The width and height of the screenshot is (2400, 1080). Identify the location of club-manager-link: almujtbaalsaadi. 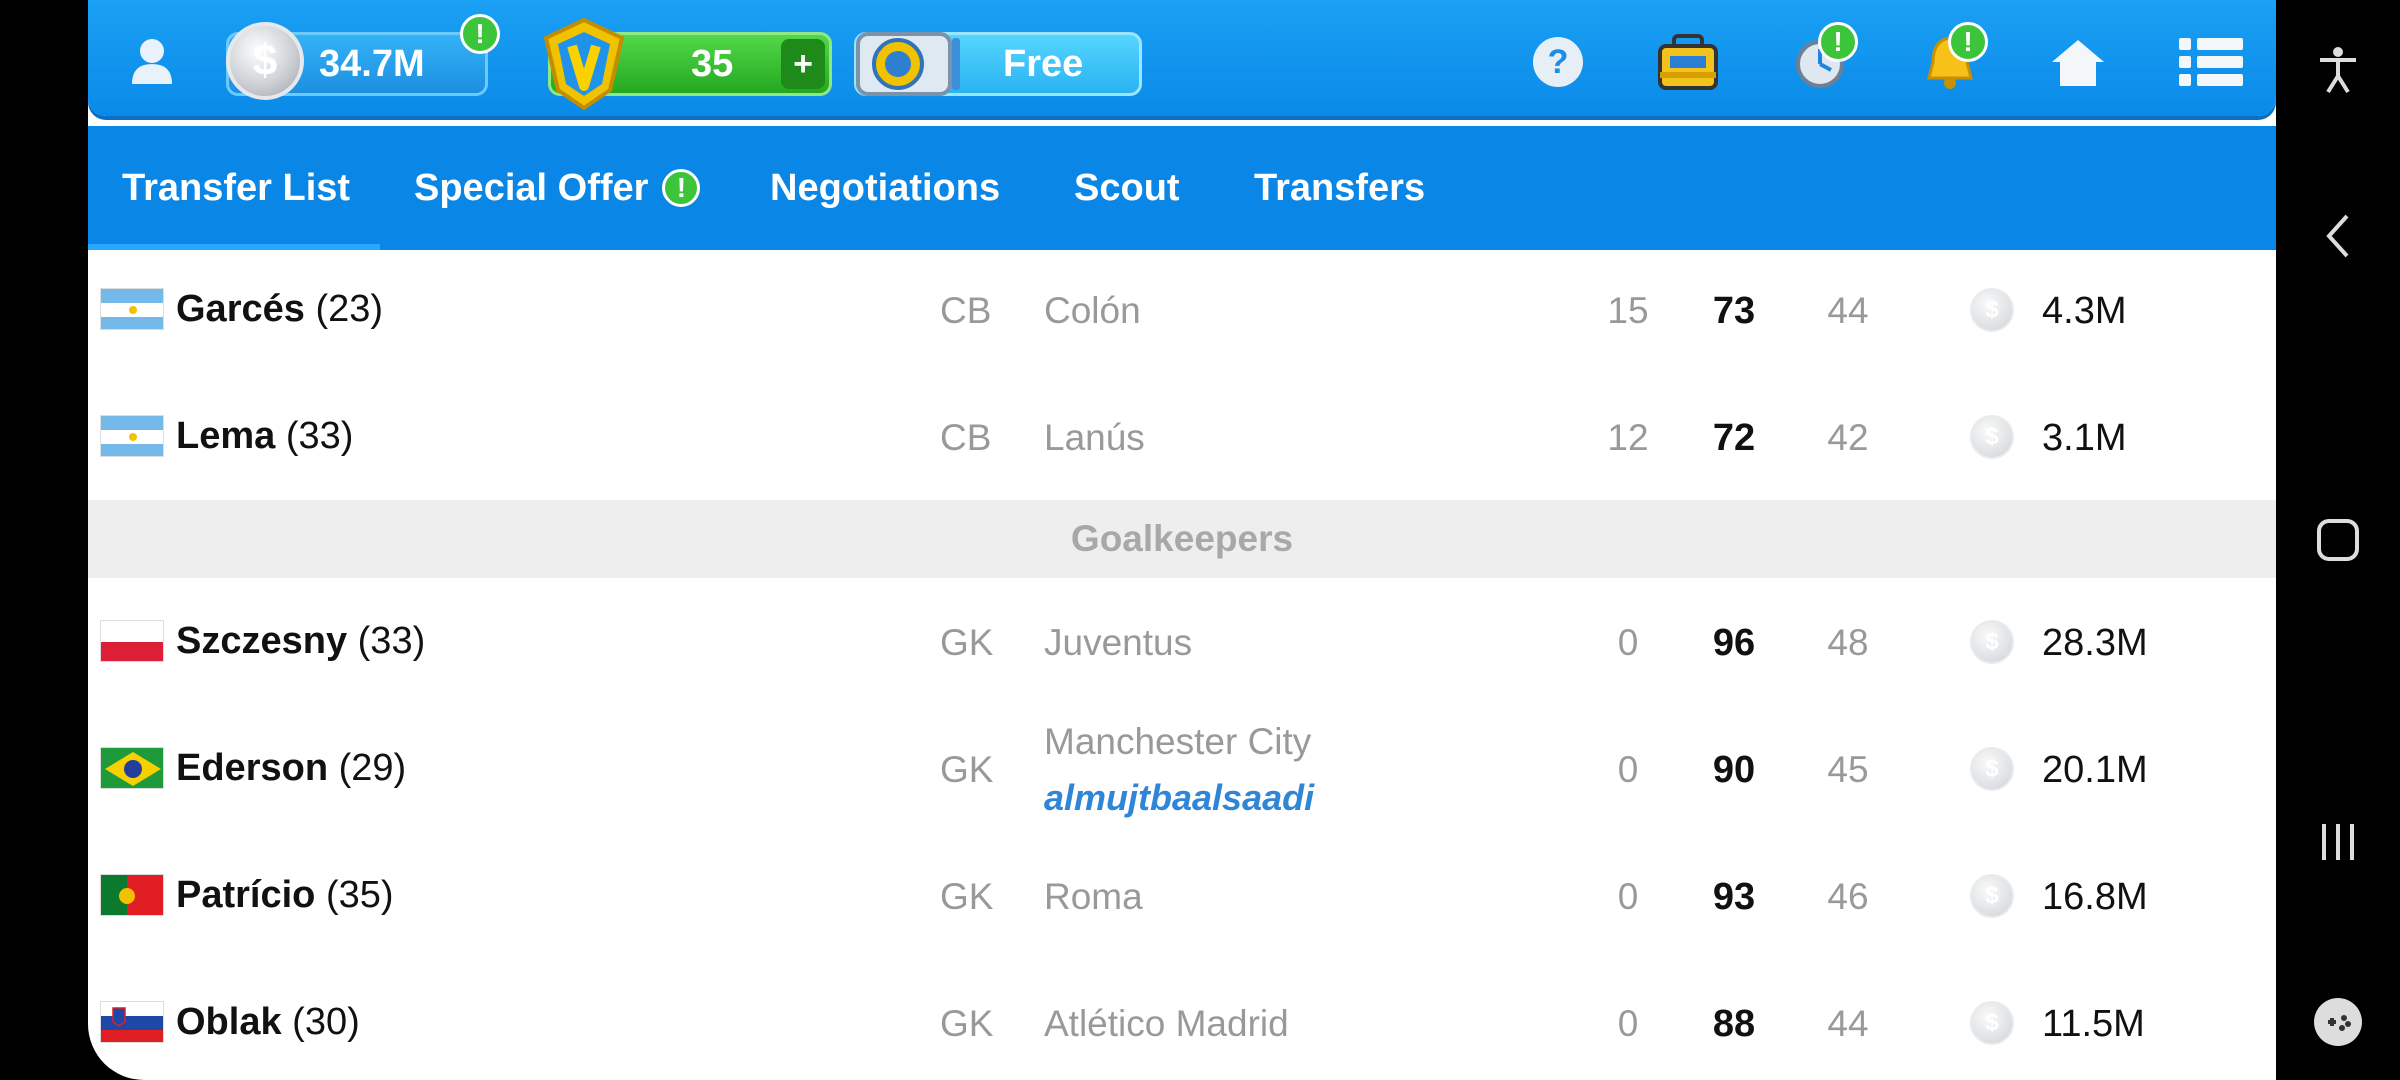
(1179, 798).